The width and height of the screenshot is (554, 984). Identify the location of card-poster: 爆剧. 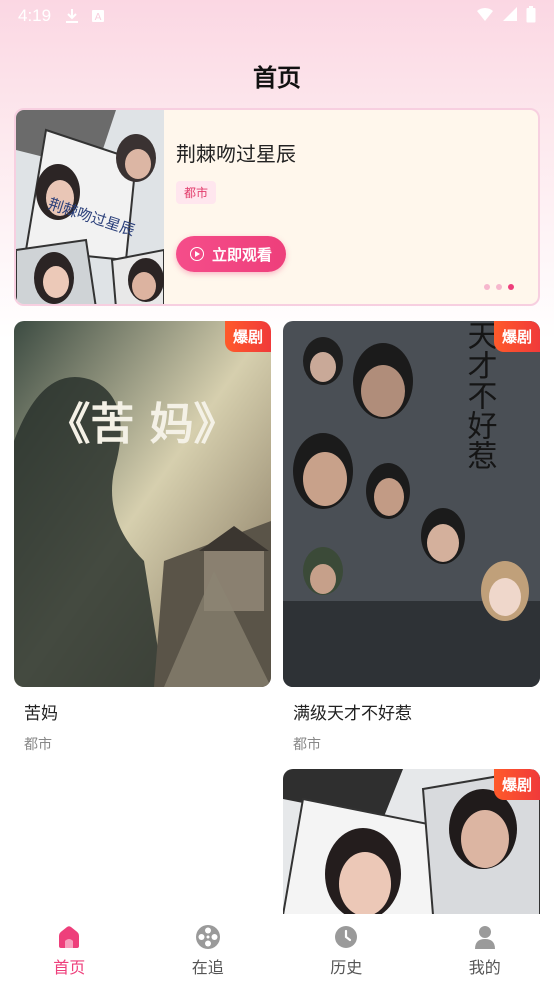
(411, 842).